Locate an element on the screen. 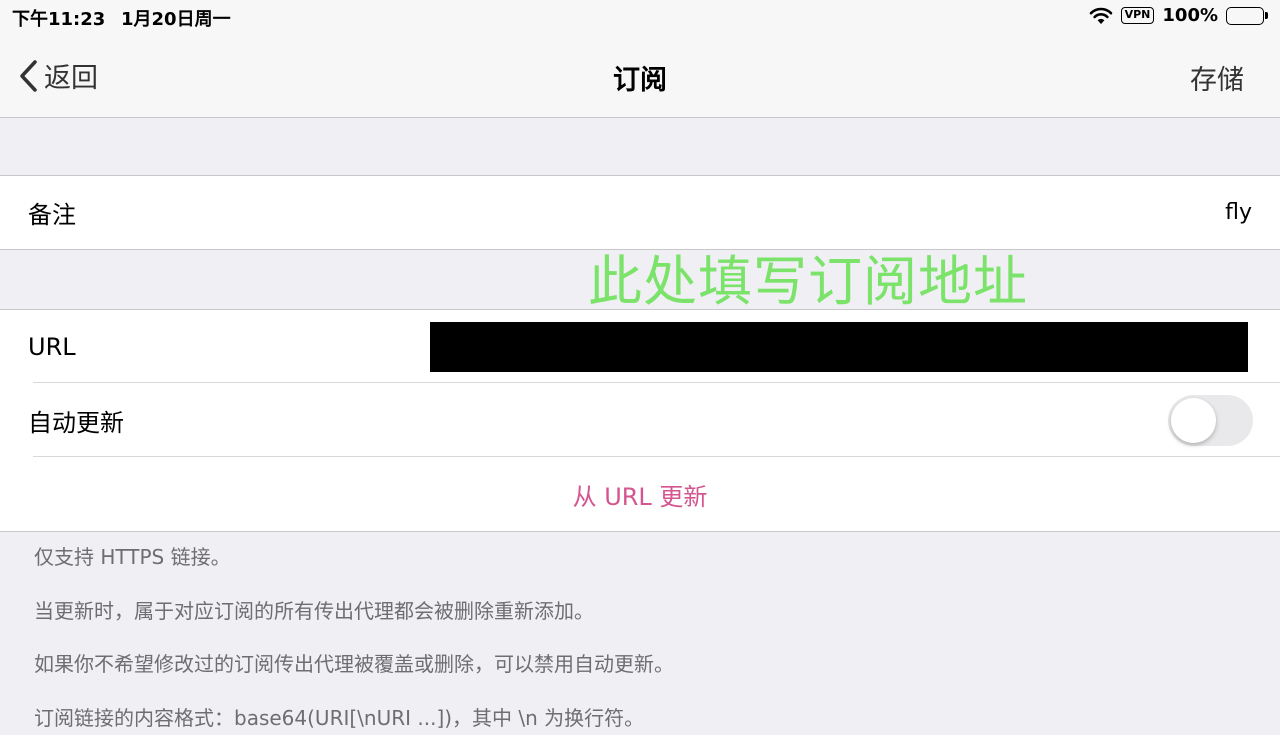 The width and height of the screenshot is (1280, 735). page-title: 订阅 is located at coordinates (640, 80).